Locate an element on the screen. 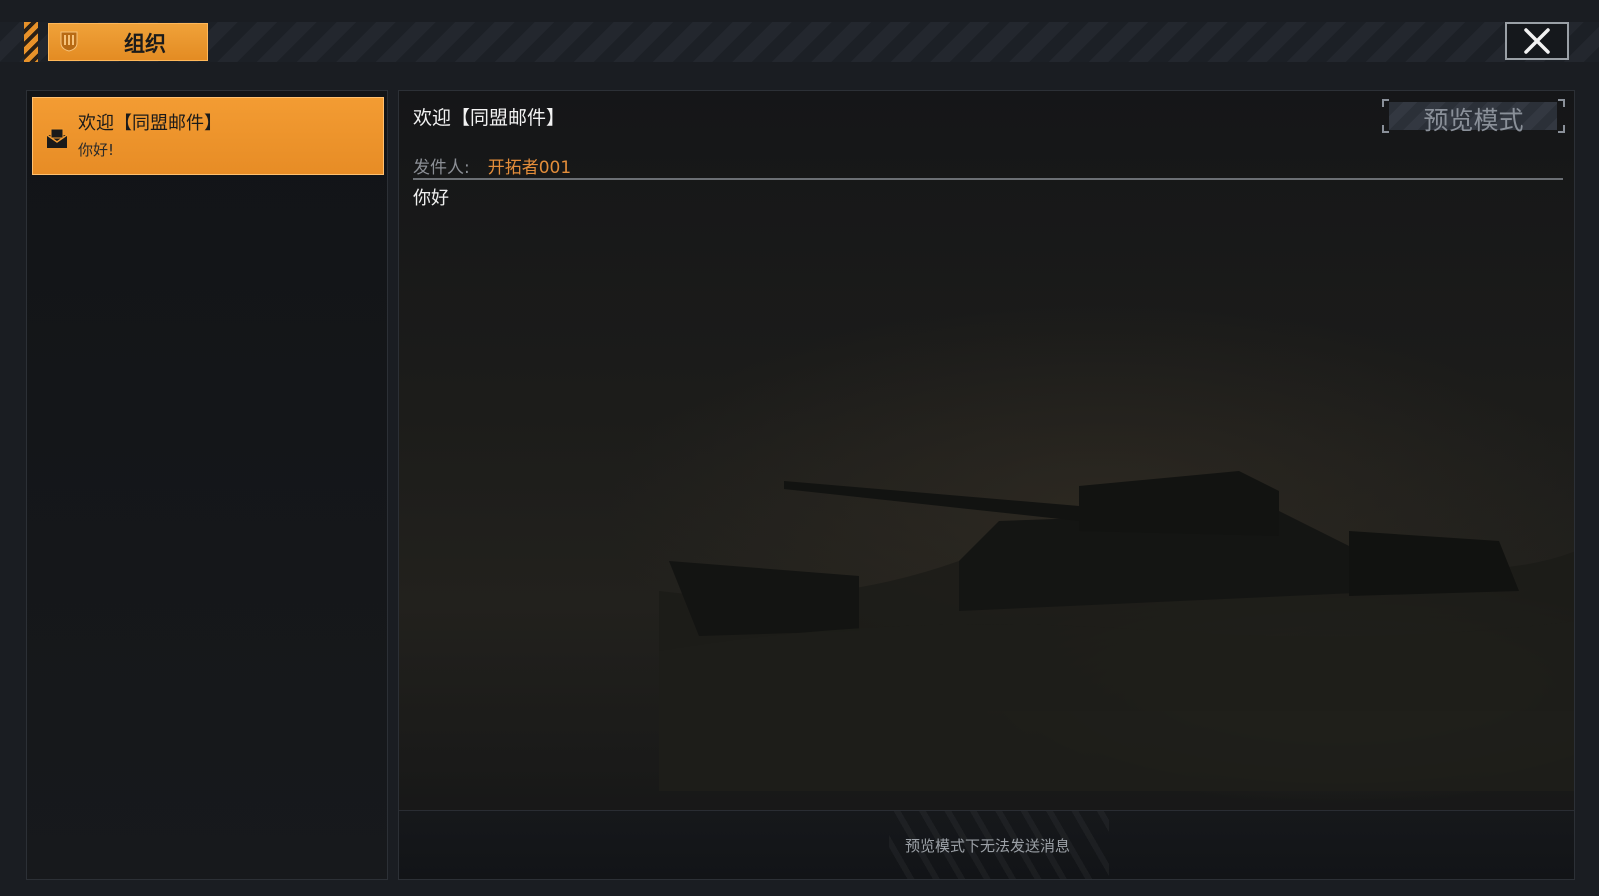 The width and height of the screenshot is (1599, 896). sender-row: 发件人: 开拓者001 is located at coordinates (492, 165).